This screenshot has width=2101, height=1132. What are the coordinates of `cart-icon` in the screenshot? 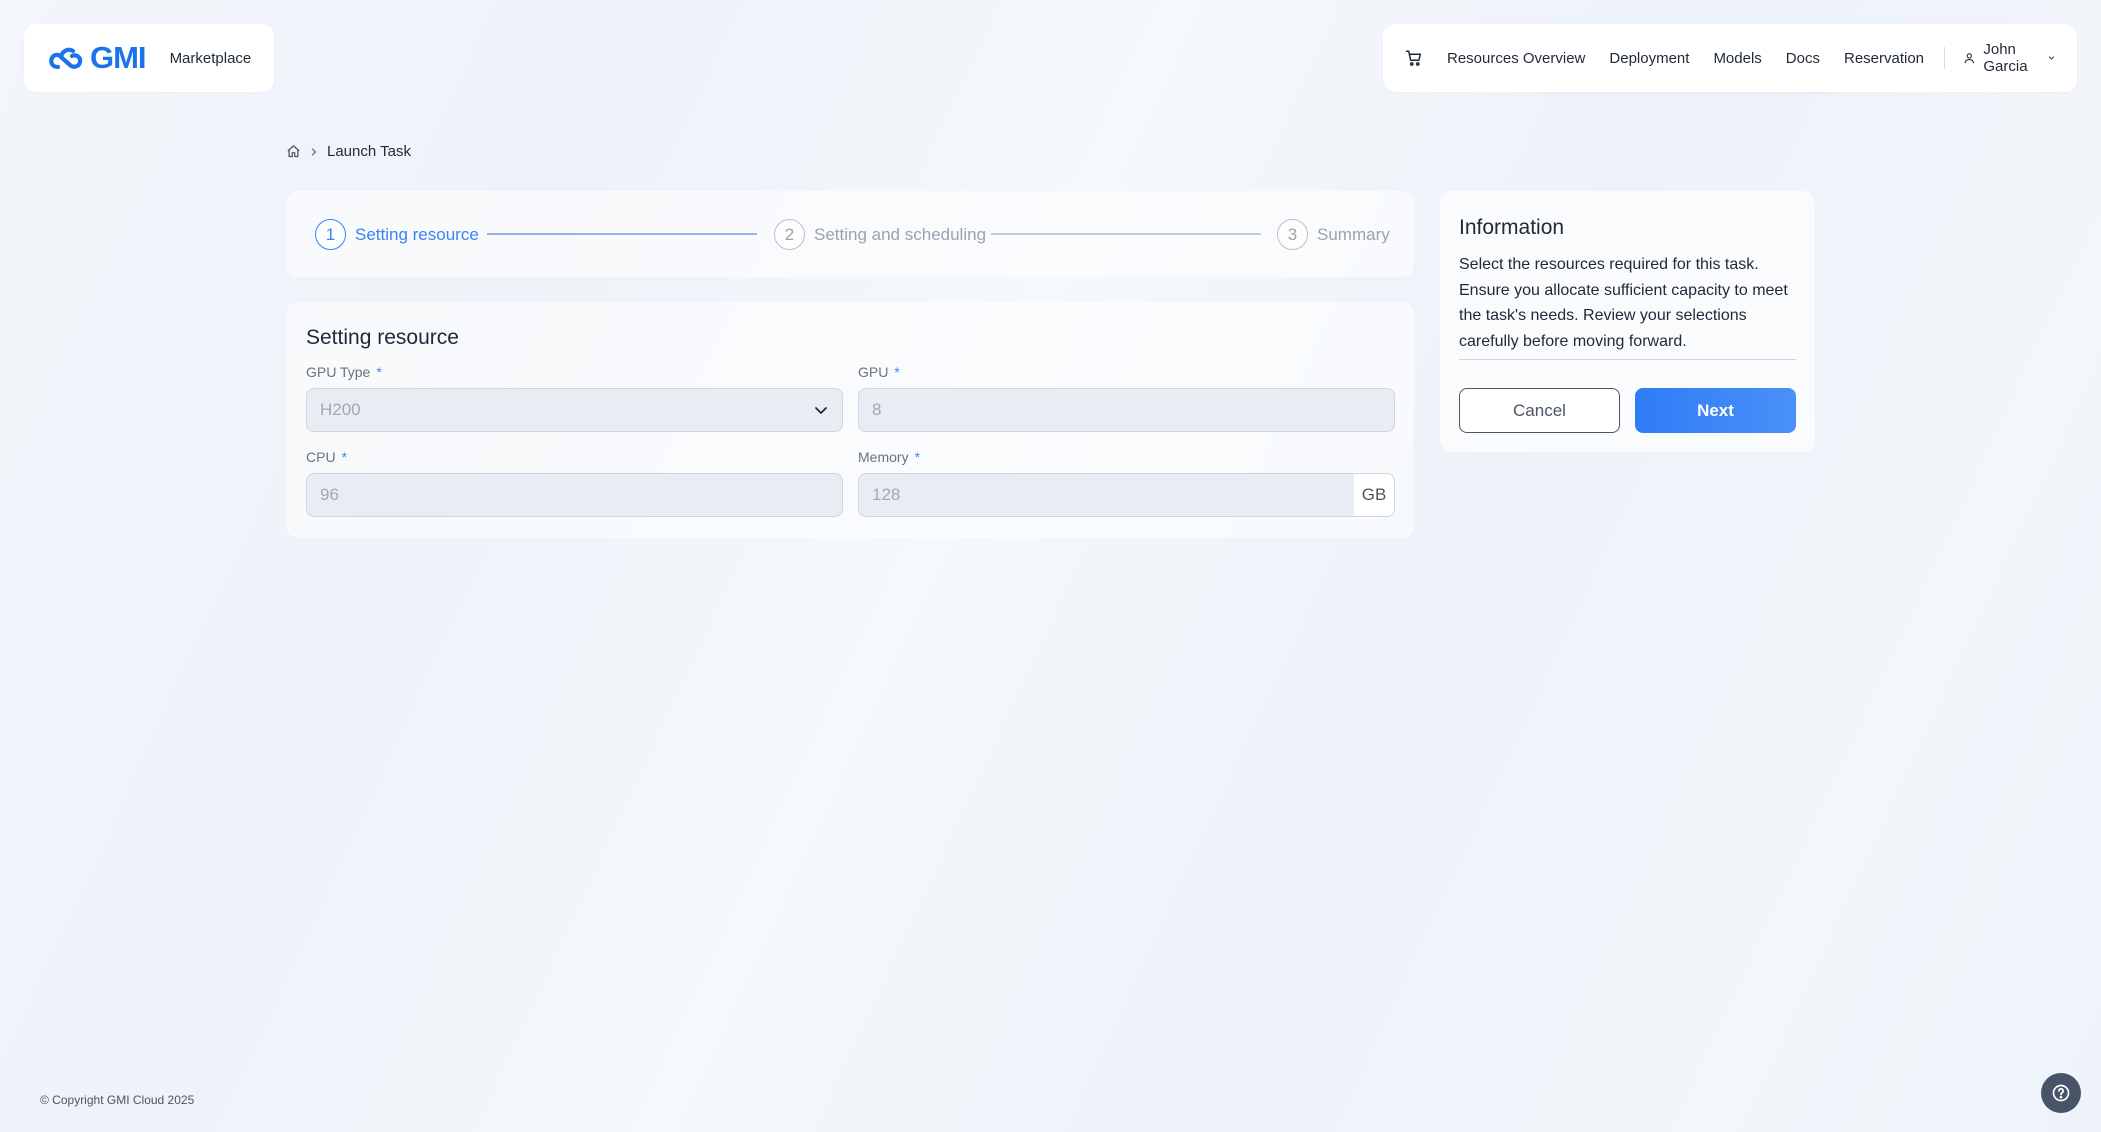 It's located at (1414, 58).